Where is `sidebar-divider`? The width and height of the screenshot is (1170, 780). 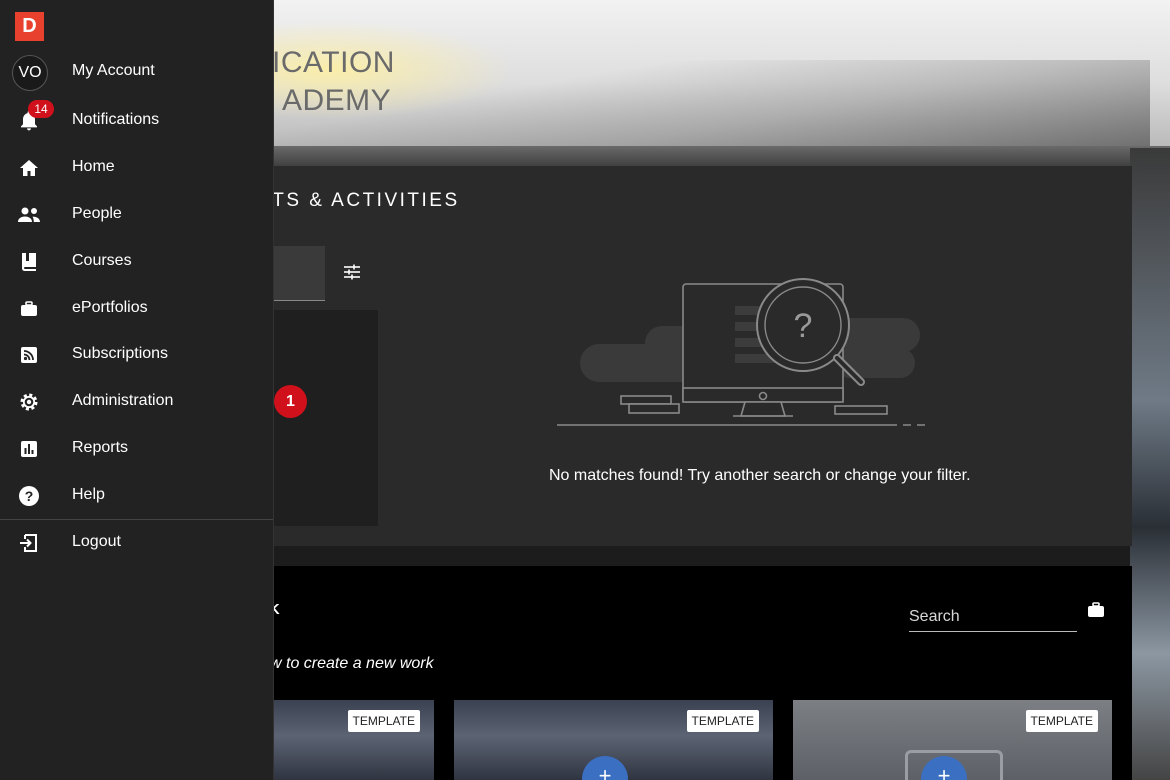 sidebar-divider is located at coordinates (136, 519).